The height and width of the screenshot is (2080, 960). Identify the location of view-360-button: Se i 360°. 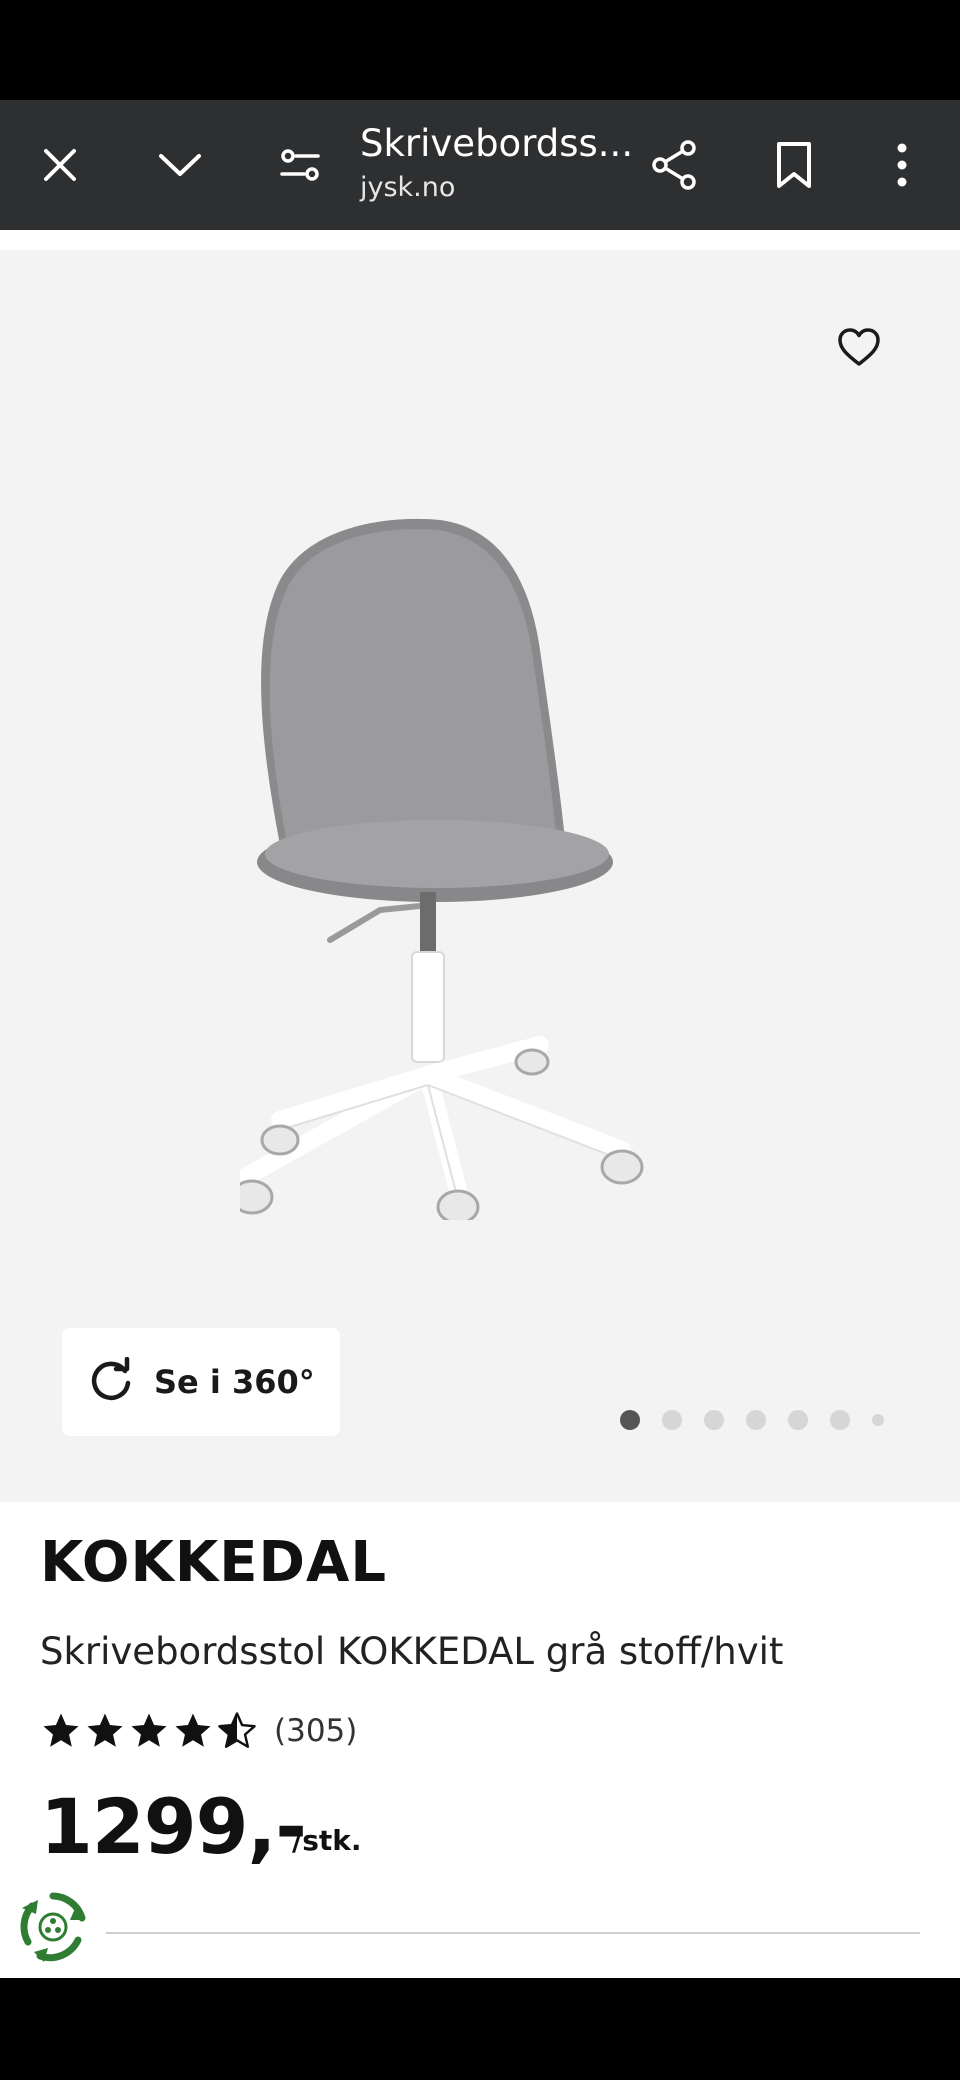
(201, 1382).